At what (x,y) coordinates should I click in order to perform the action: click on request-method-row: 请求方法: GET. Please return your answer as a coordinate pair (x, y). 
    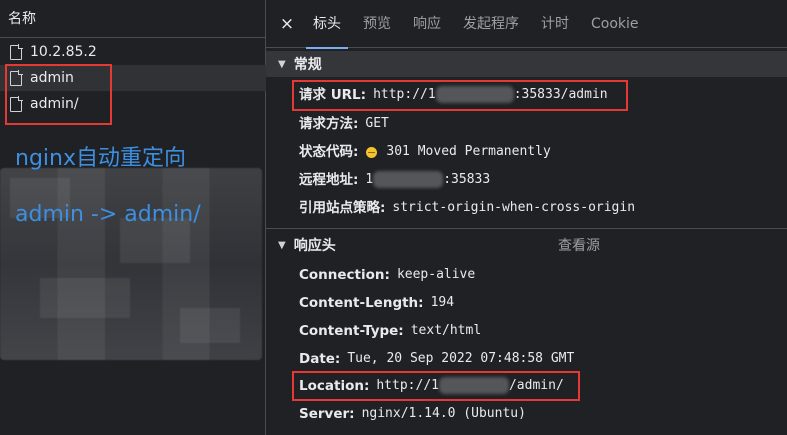
    Looking at the image, I should click on (344, 124).